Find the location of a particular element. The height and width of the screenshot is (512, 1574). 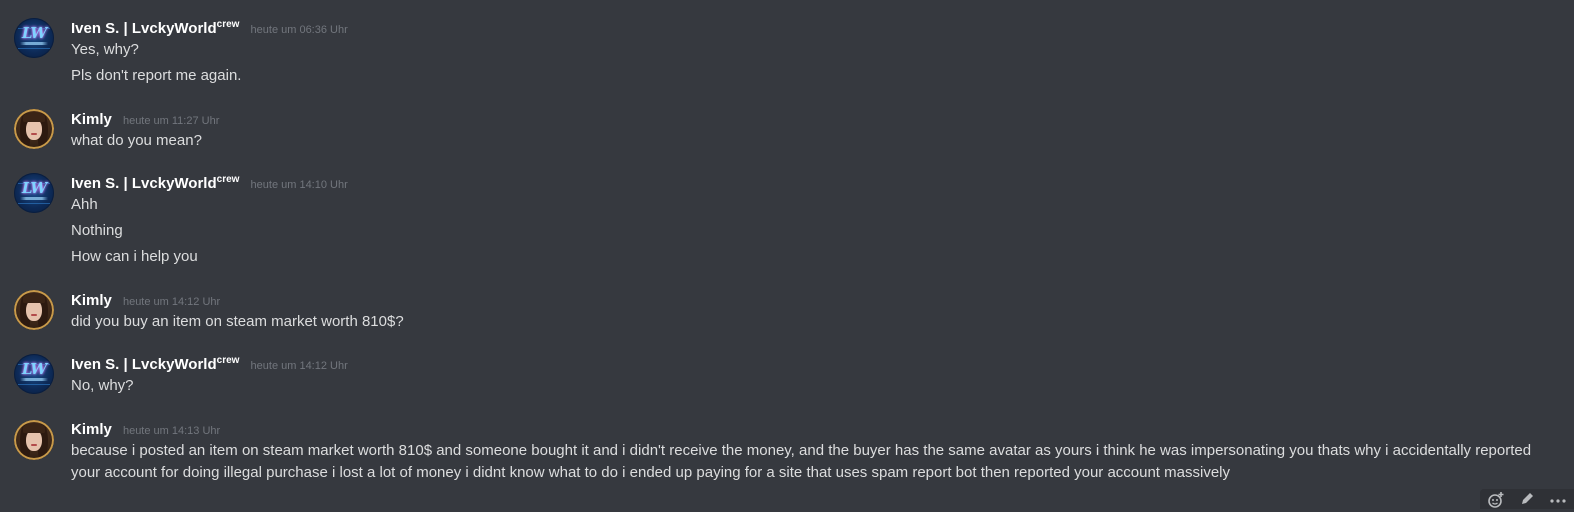

message-text: How can i help you is located at coordinates (134, 256).